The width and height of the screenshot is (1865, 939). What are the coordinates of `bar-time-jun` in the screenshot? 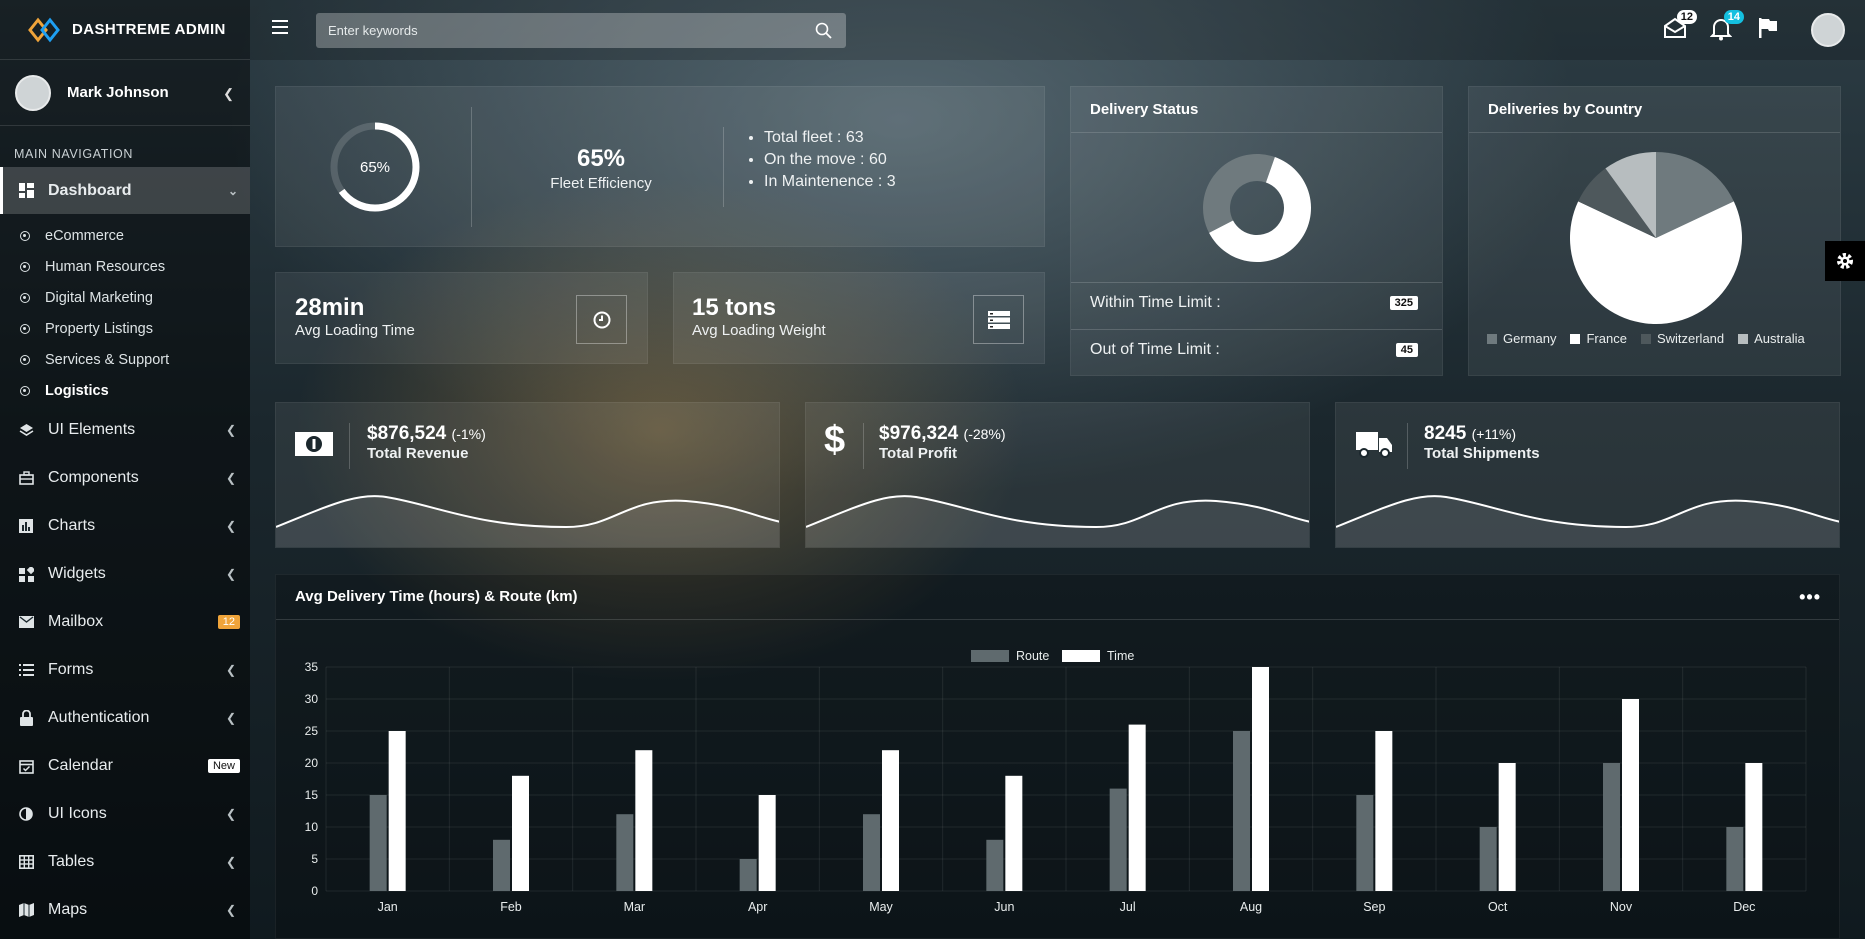 It's located at (1014, 833).